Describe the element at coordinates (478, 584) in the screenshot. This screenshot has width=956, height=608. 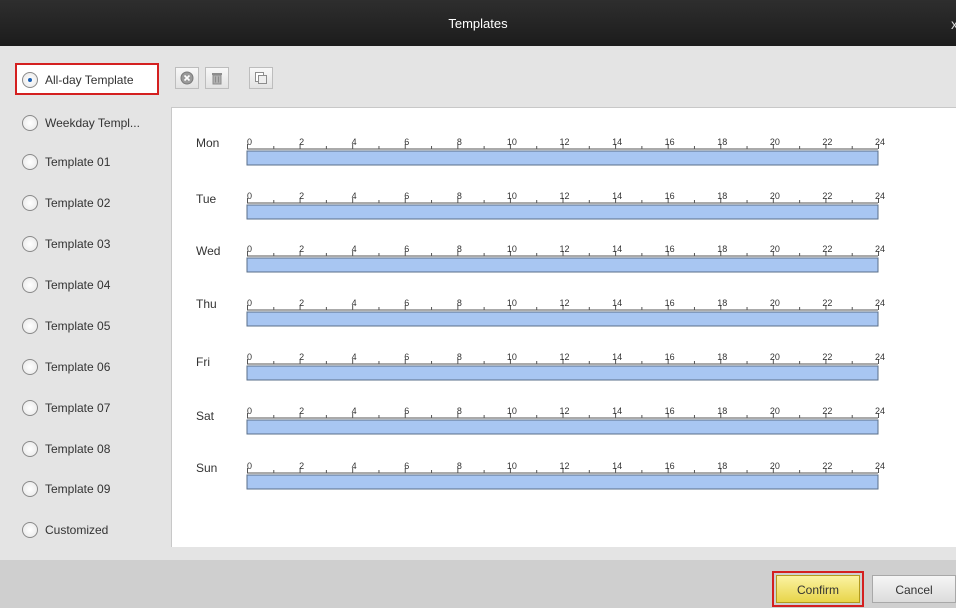
I see `dialog-footer: Confirm Cancel` at that location.